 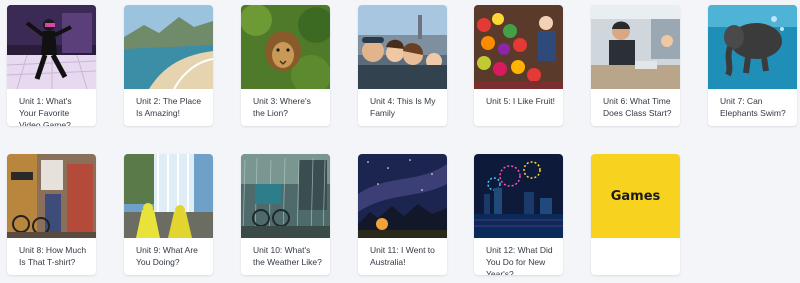 I want to click on unit-card-7: Unit 7: Can Elephants Swim?, so click(x=752, y=65).